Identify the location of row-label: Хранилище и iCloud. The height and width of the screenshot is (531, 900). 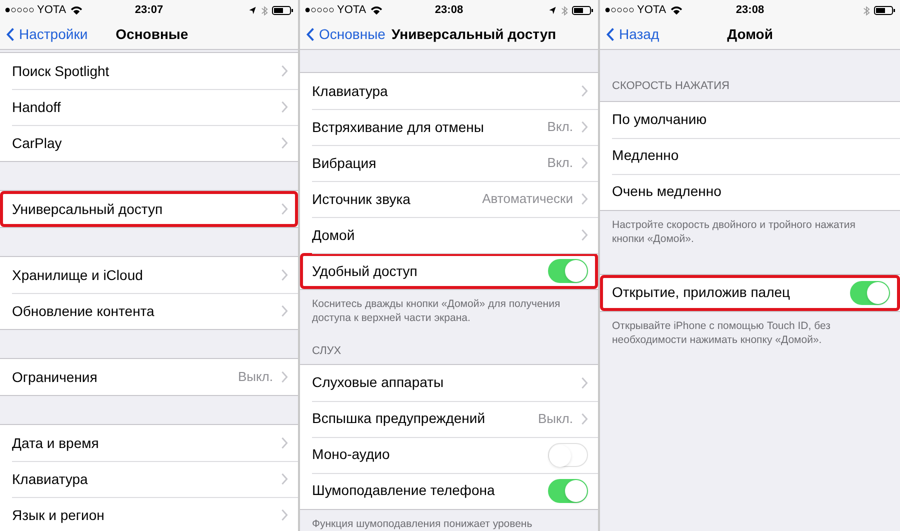
(77, 275).